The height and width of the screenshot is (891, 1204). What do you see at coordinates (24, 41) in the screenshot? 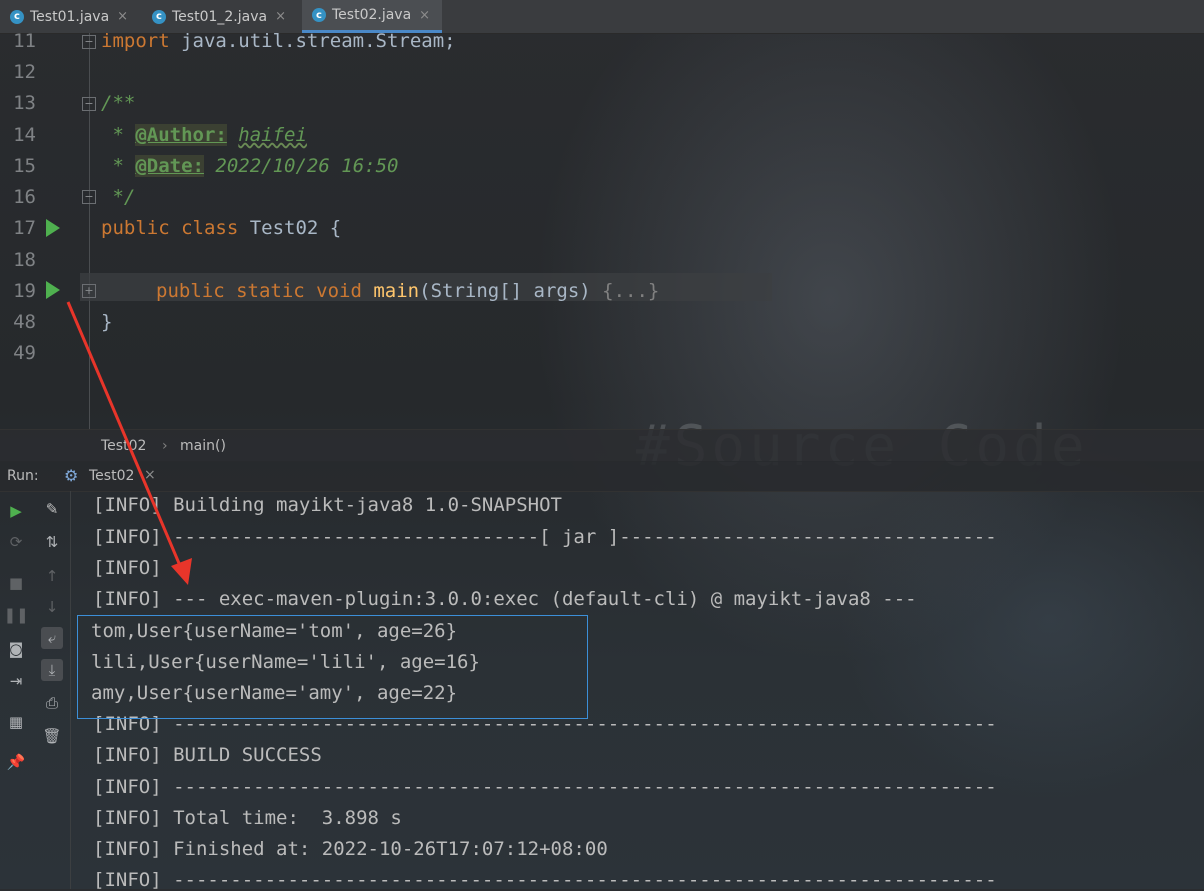
I see `line-number: 11` at bounding box center [24, 41].